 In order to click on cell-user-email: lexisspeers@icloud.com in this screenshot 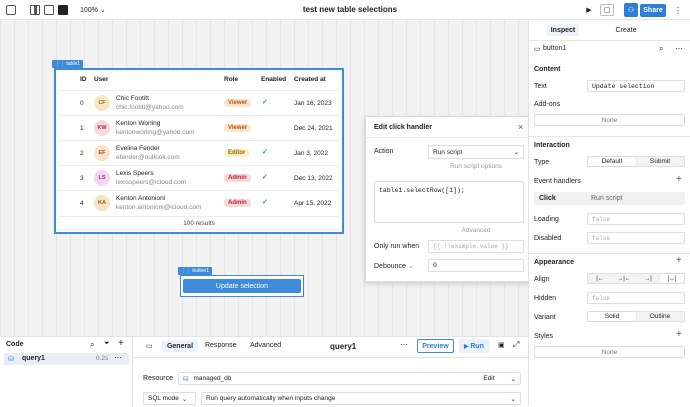, I will do `click(151, 182)`.